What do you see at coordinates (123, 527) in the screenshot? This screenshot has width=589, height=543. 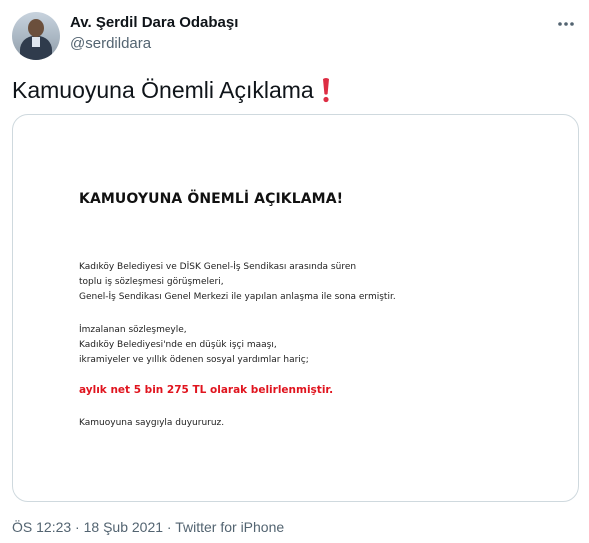 I see `tweet-date: 18 Şub 2021` at bounding box center [123, 527].